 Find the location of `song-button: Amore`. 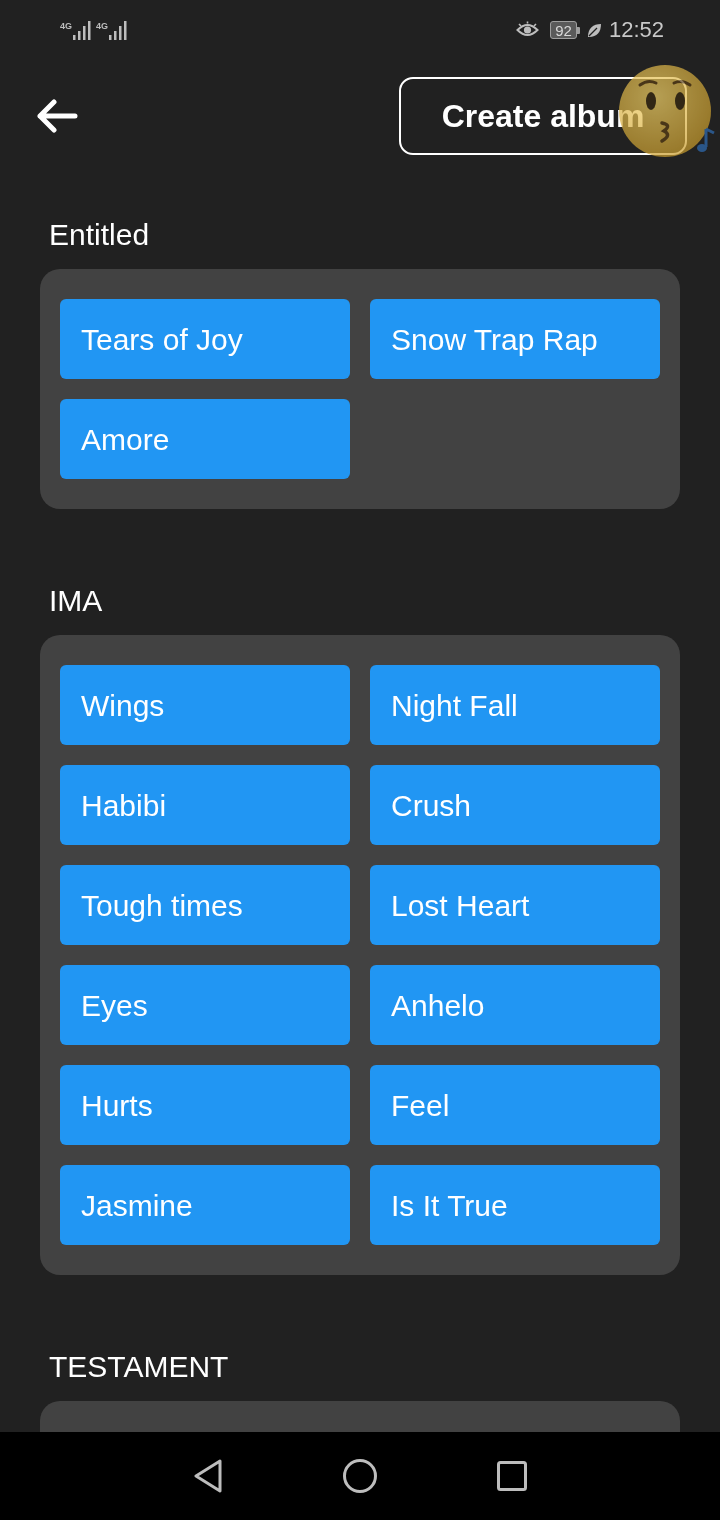

song-button: Amore is located at coordinates (205, 439).